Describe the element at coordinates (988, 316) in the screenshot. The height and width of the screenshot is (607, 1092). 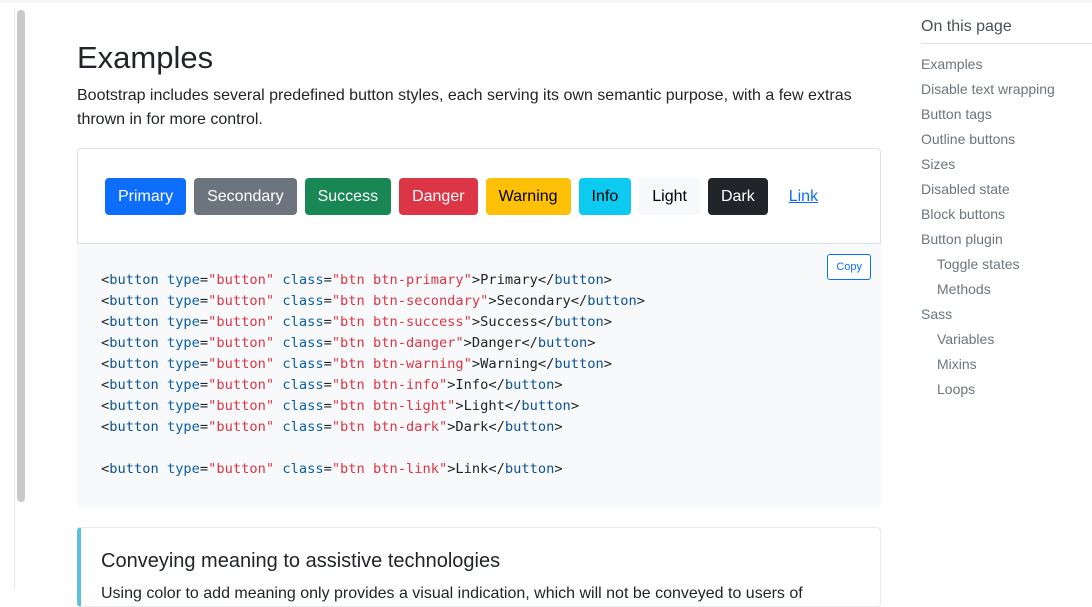
I see `toc-item-sass: Sass` at that location.